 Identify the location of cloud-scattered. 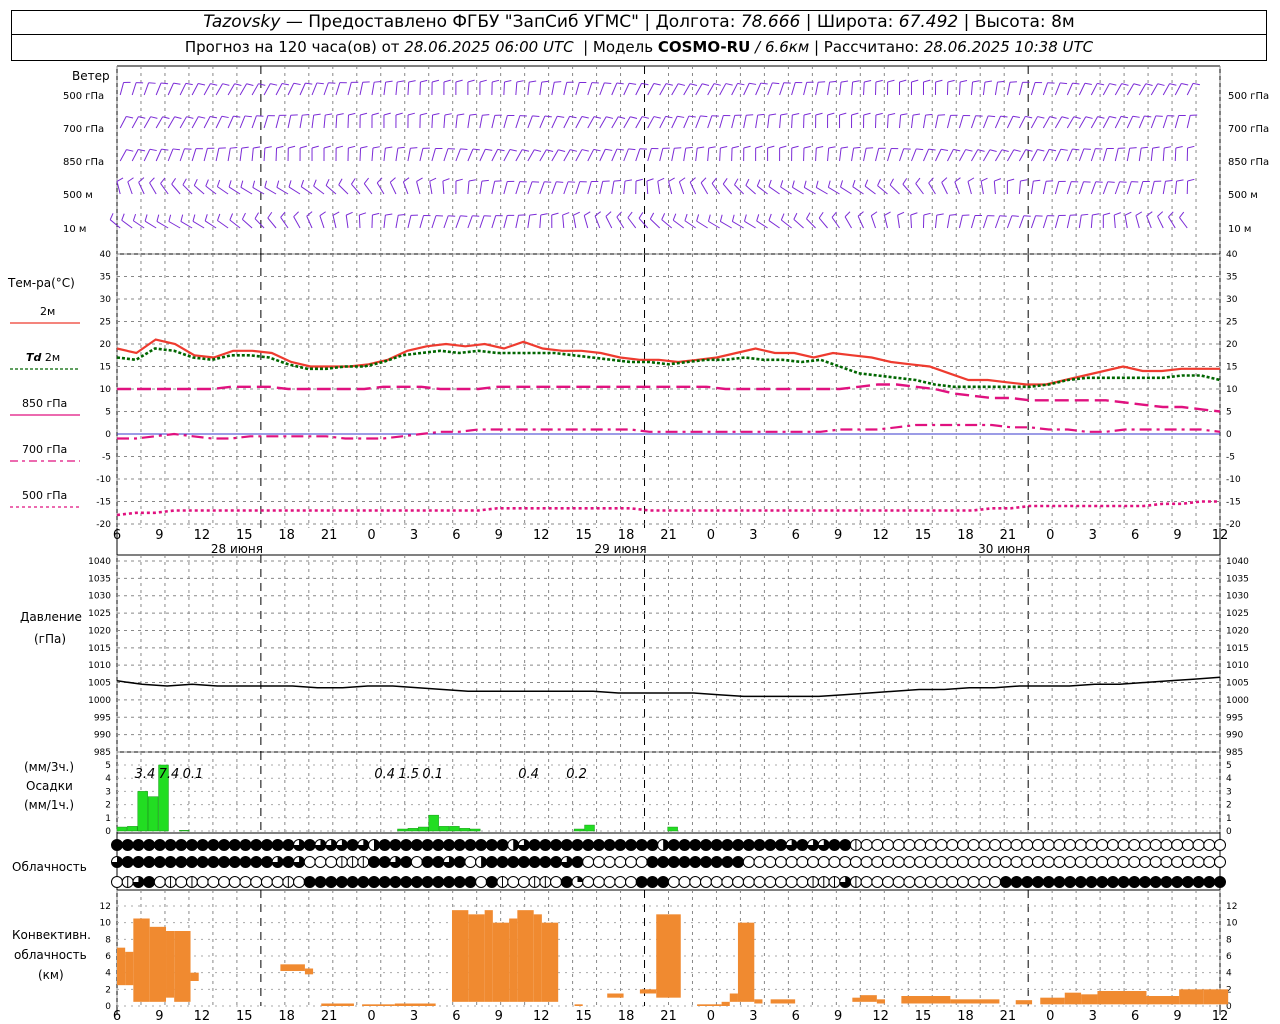
(484, 862).